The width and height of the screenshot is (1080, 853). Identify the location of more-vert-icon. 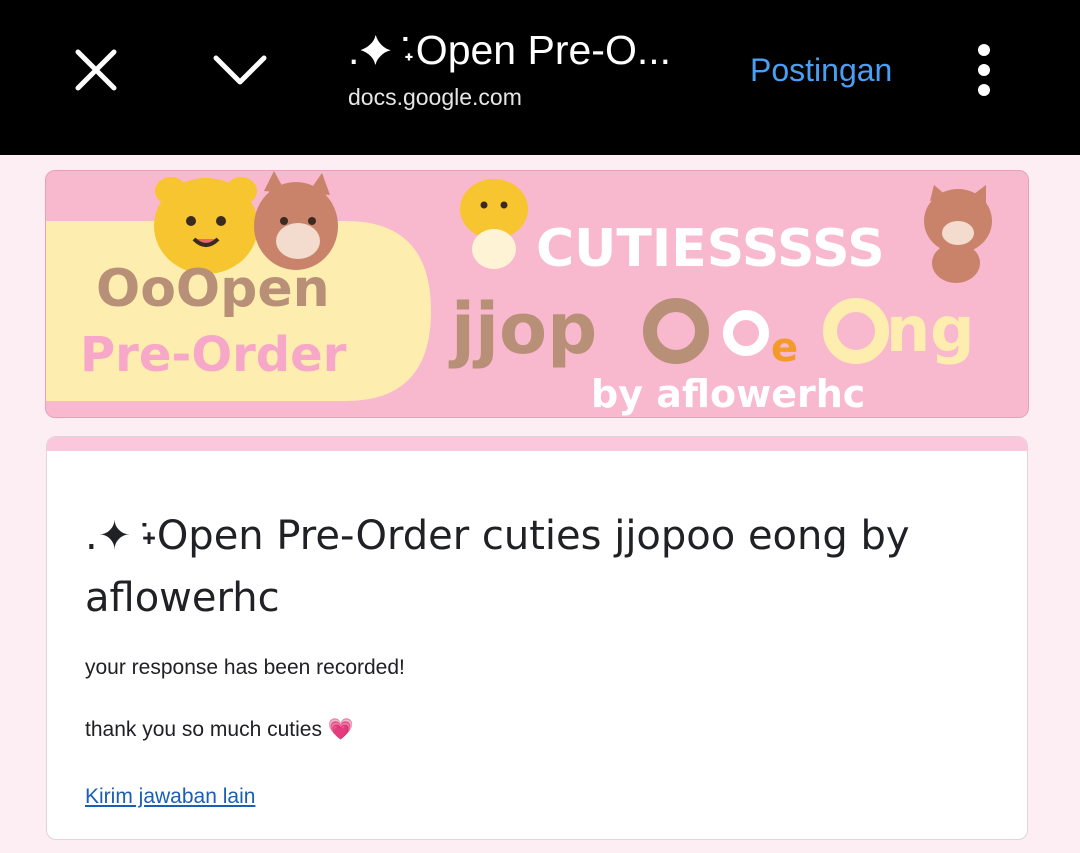
(984, 50).